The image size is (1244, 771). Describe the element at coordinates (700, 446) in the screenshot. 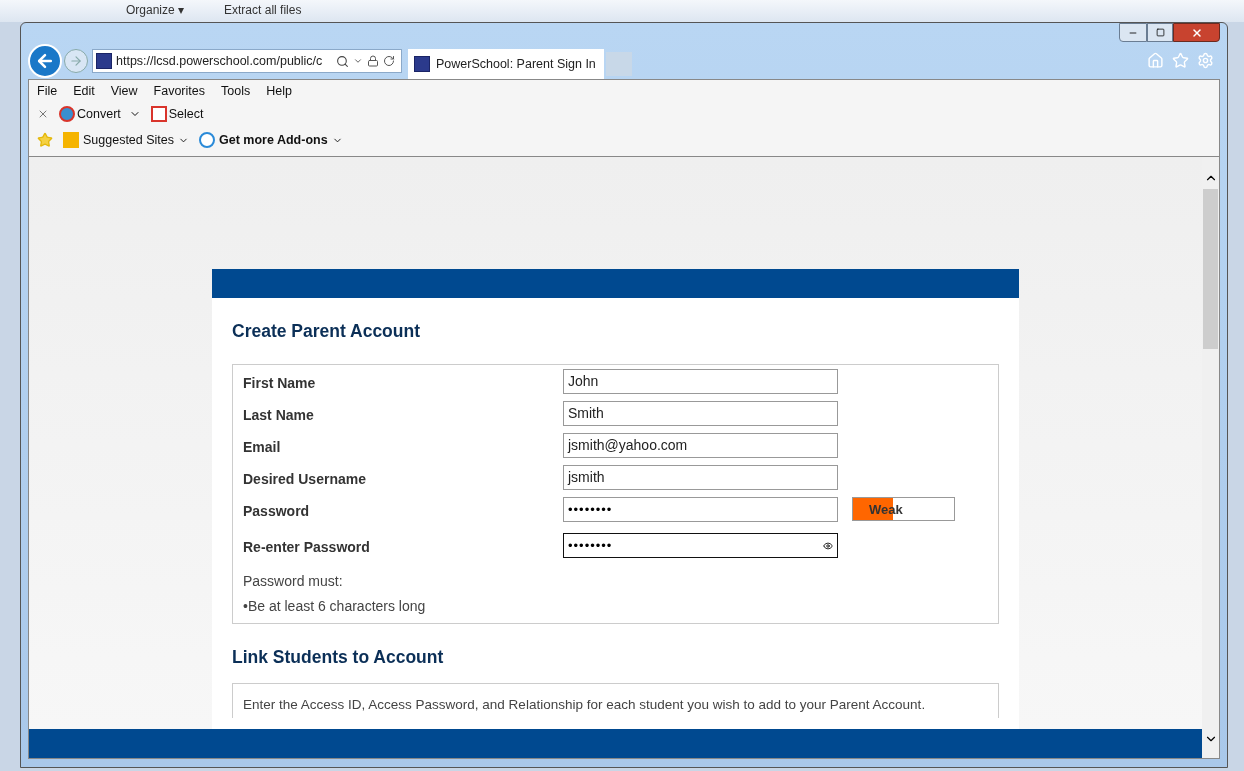

I see `text-input: jsmith@yahoo.com` at that location.